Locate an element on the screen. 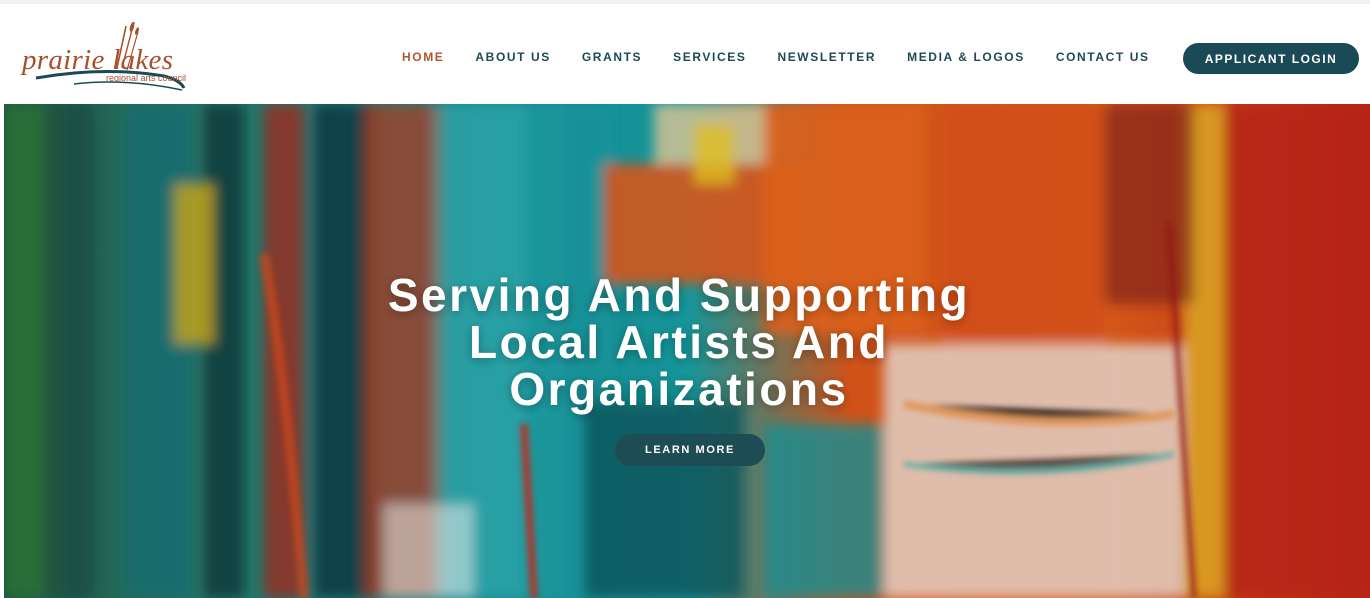  hero-headline-line-3: Organizations is located at coordinates (679, 389).